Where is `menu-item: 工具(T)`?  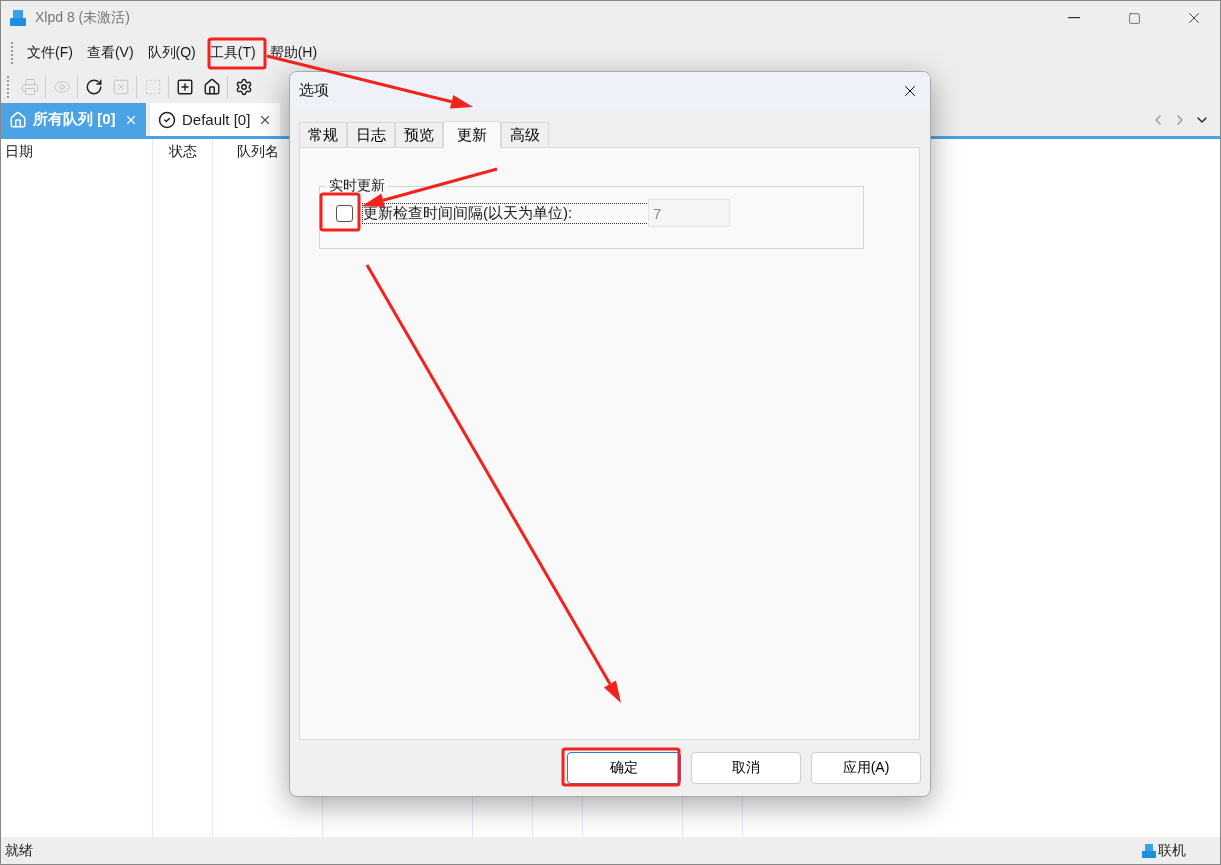 menu-item: 工具(T) is located at coordinates (232, 52).